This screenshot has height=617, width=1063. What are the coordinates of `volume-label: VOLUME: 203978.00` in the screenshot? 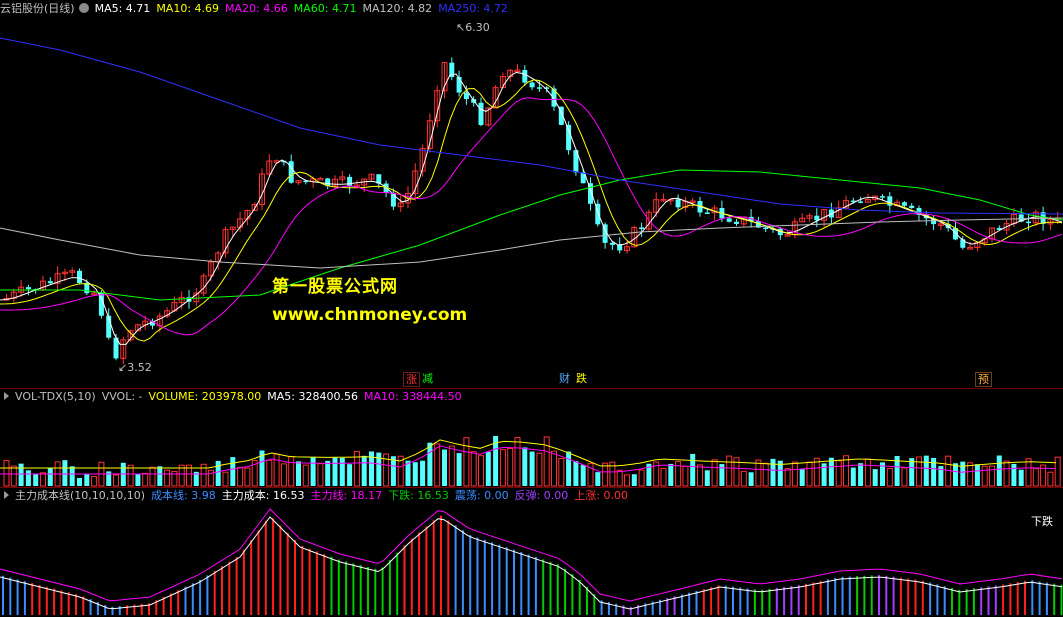 It's located at (205, 396).